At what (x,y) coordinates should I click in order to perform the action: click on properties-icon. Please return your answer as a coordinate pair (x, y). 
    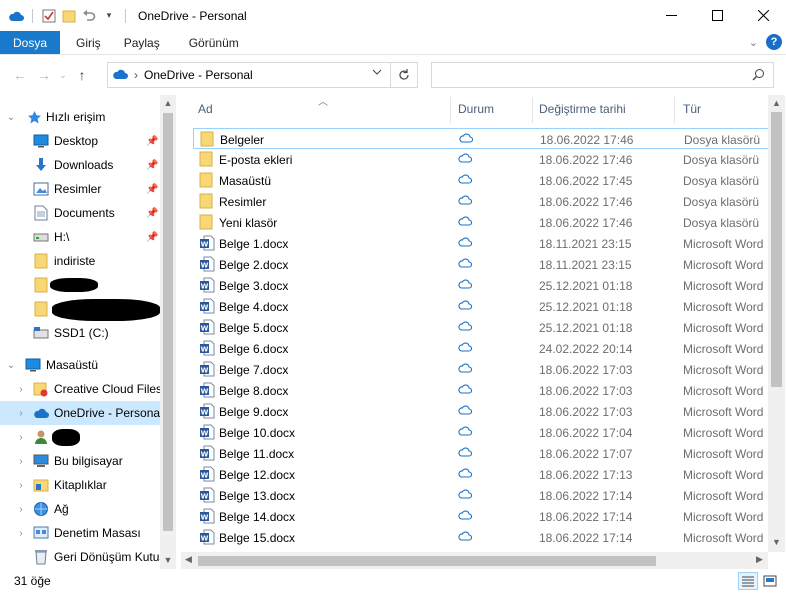
    Looking at the image, I should click on (49, 16).